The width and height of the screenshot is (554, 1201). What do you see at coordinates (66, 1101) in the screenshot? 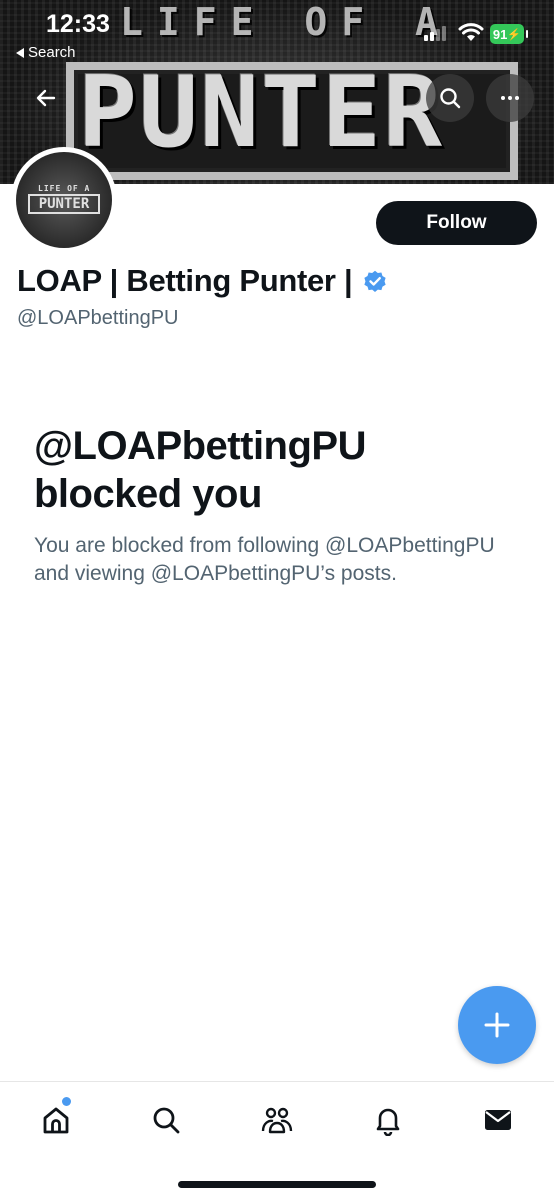
I see `home-notification-dot` at bounding box center [66, 1101].